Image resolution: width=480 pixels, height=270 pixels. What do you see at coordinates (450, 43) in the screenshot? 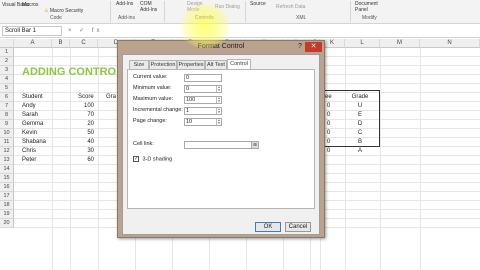
I see `column-header: N` at bounding box center [450, 43].